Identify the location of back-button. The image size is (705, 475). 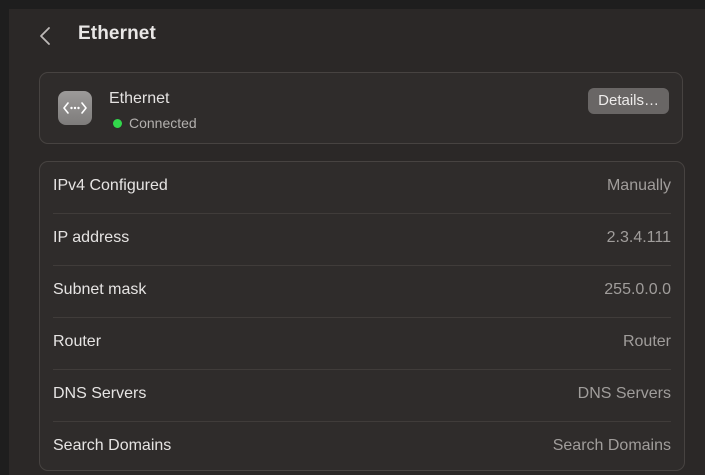
(46, 36).